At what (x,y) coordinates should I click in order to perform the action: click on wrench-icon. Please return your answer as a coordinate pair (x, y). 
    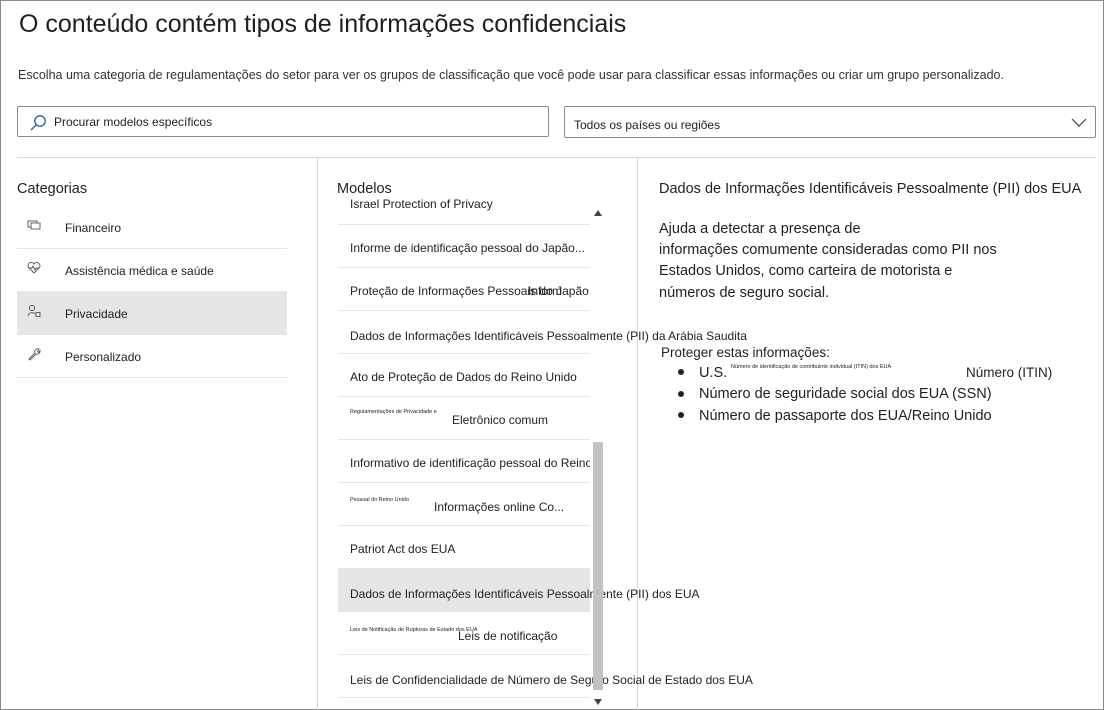
    Looking at the image, I should click on (34, 354).